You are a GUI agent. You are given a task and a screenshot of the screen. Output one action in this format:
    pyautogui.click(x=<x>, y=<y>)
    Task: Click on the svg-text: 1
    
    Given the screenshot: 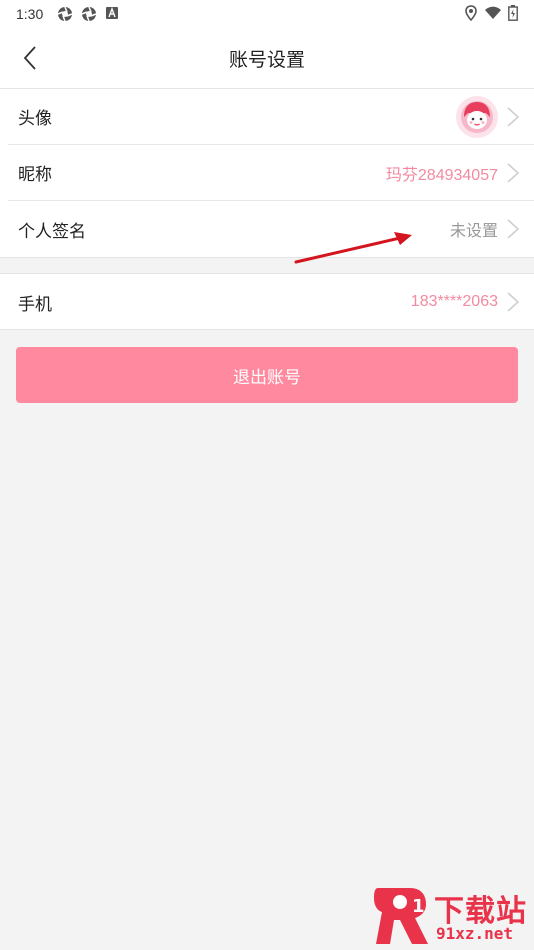 What is the action you would take?
    pyautogui.click(x=418, y=906)
    